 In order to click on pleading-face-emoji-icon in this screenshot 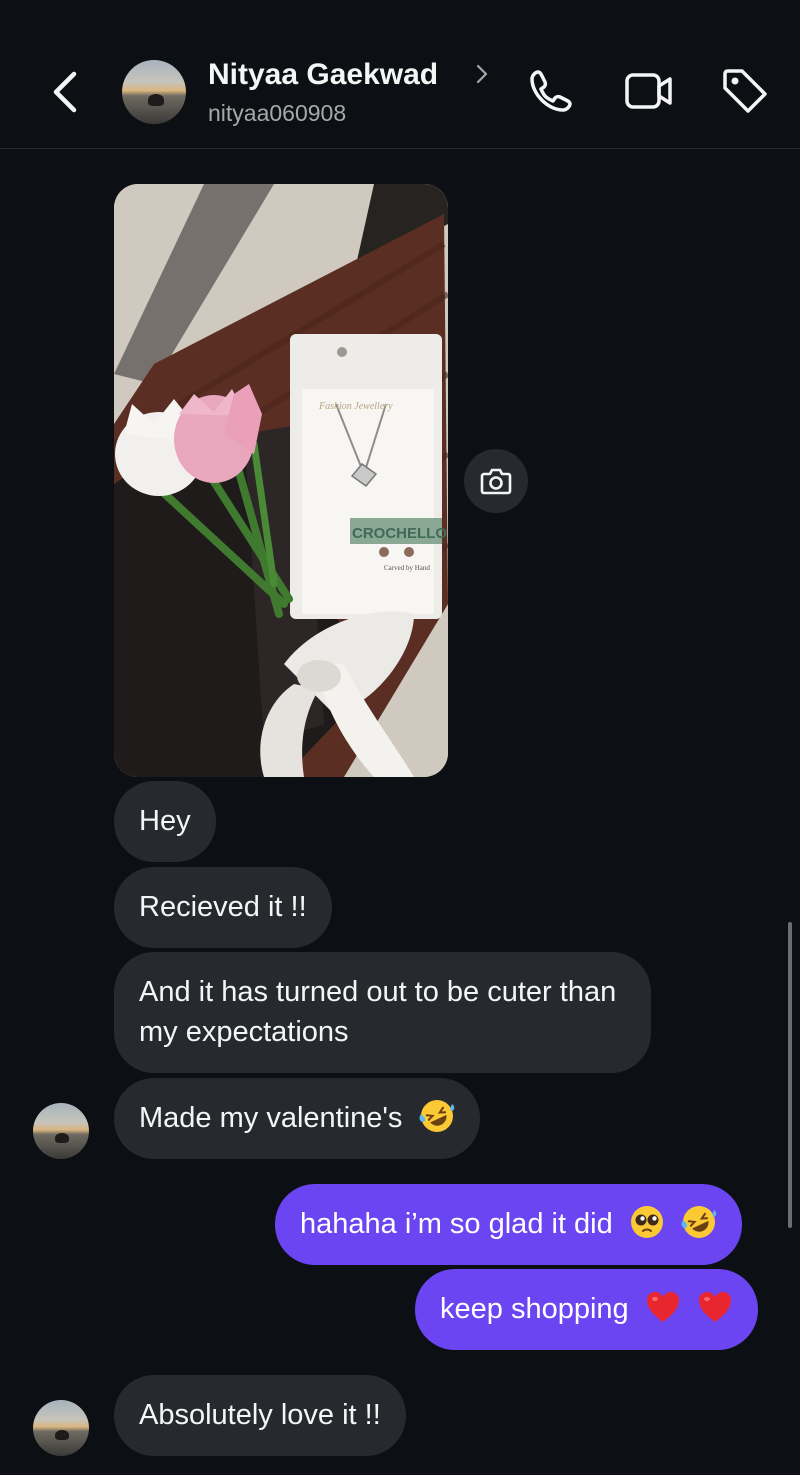, I will do `click(646, 1222)`.